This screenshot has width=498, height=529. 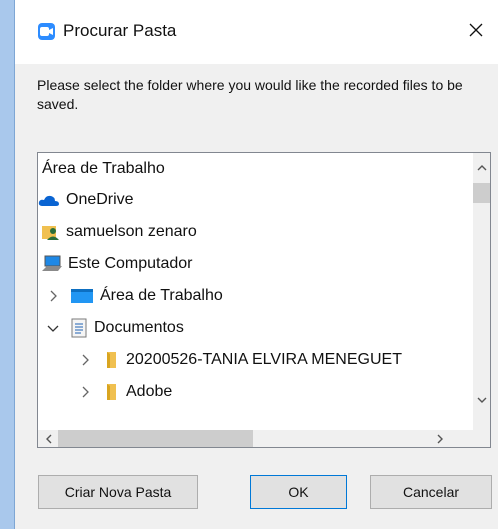 I want to click on close-button, so click(x=475, y=30).